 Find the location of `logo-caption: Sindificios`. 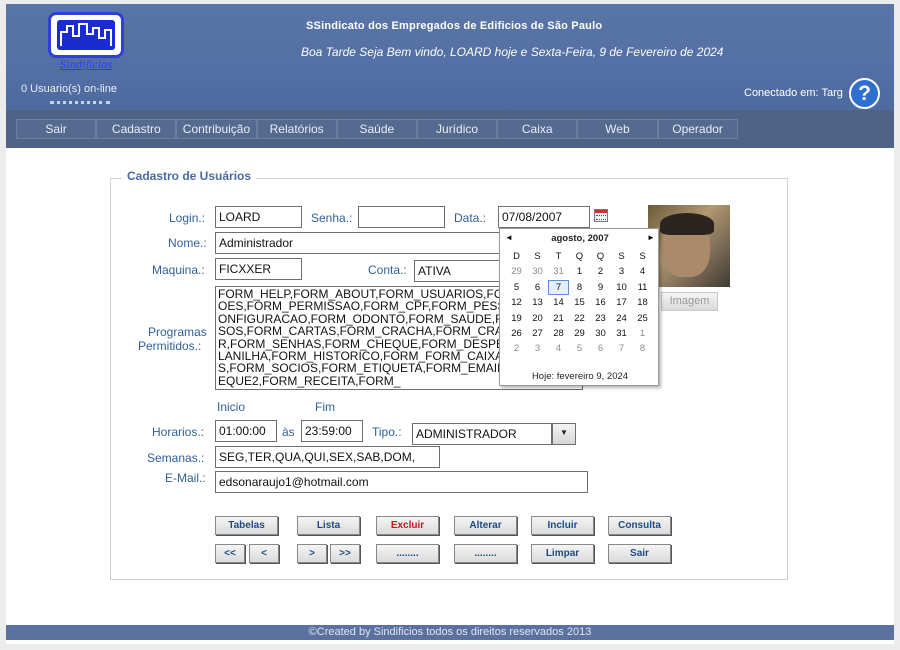

logo-caption: Sindificios is located at coordinates (86, 65).